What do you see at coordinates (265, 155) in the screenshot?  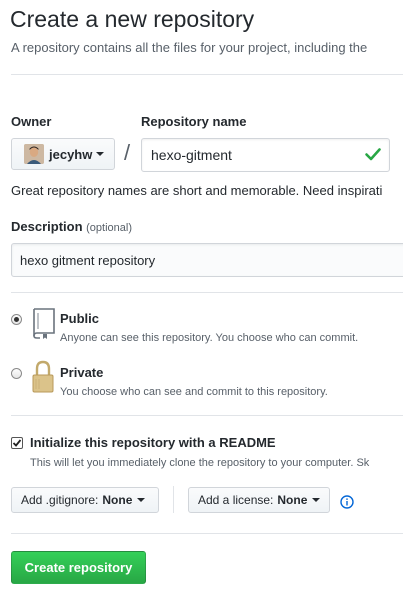 I see `repository-name-input` at bounding box center [265, 155].